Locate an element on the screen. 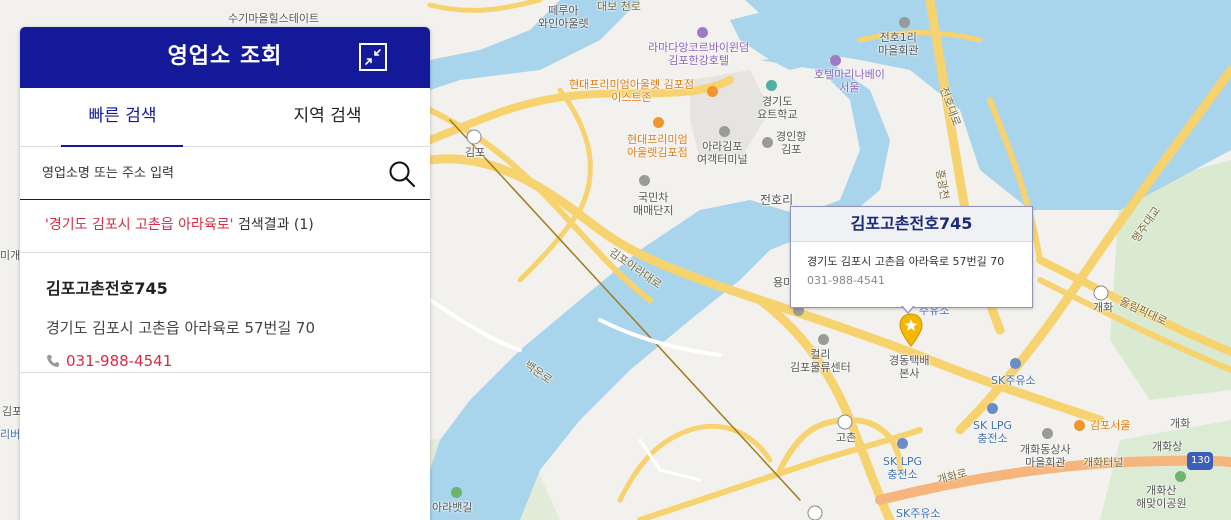 The height and width of the screenshot is (520, 1231). search-row is located at coordinates (225, 173).